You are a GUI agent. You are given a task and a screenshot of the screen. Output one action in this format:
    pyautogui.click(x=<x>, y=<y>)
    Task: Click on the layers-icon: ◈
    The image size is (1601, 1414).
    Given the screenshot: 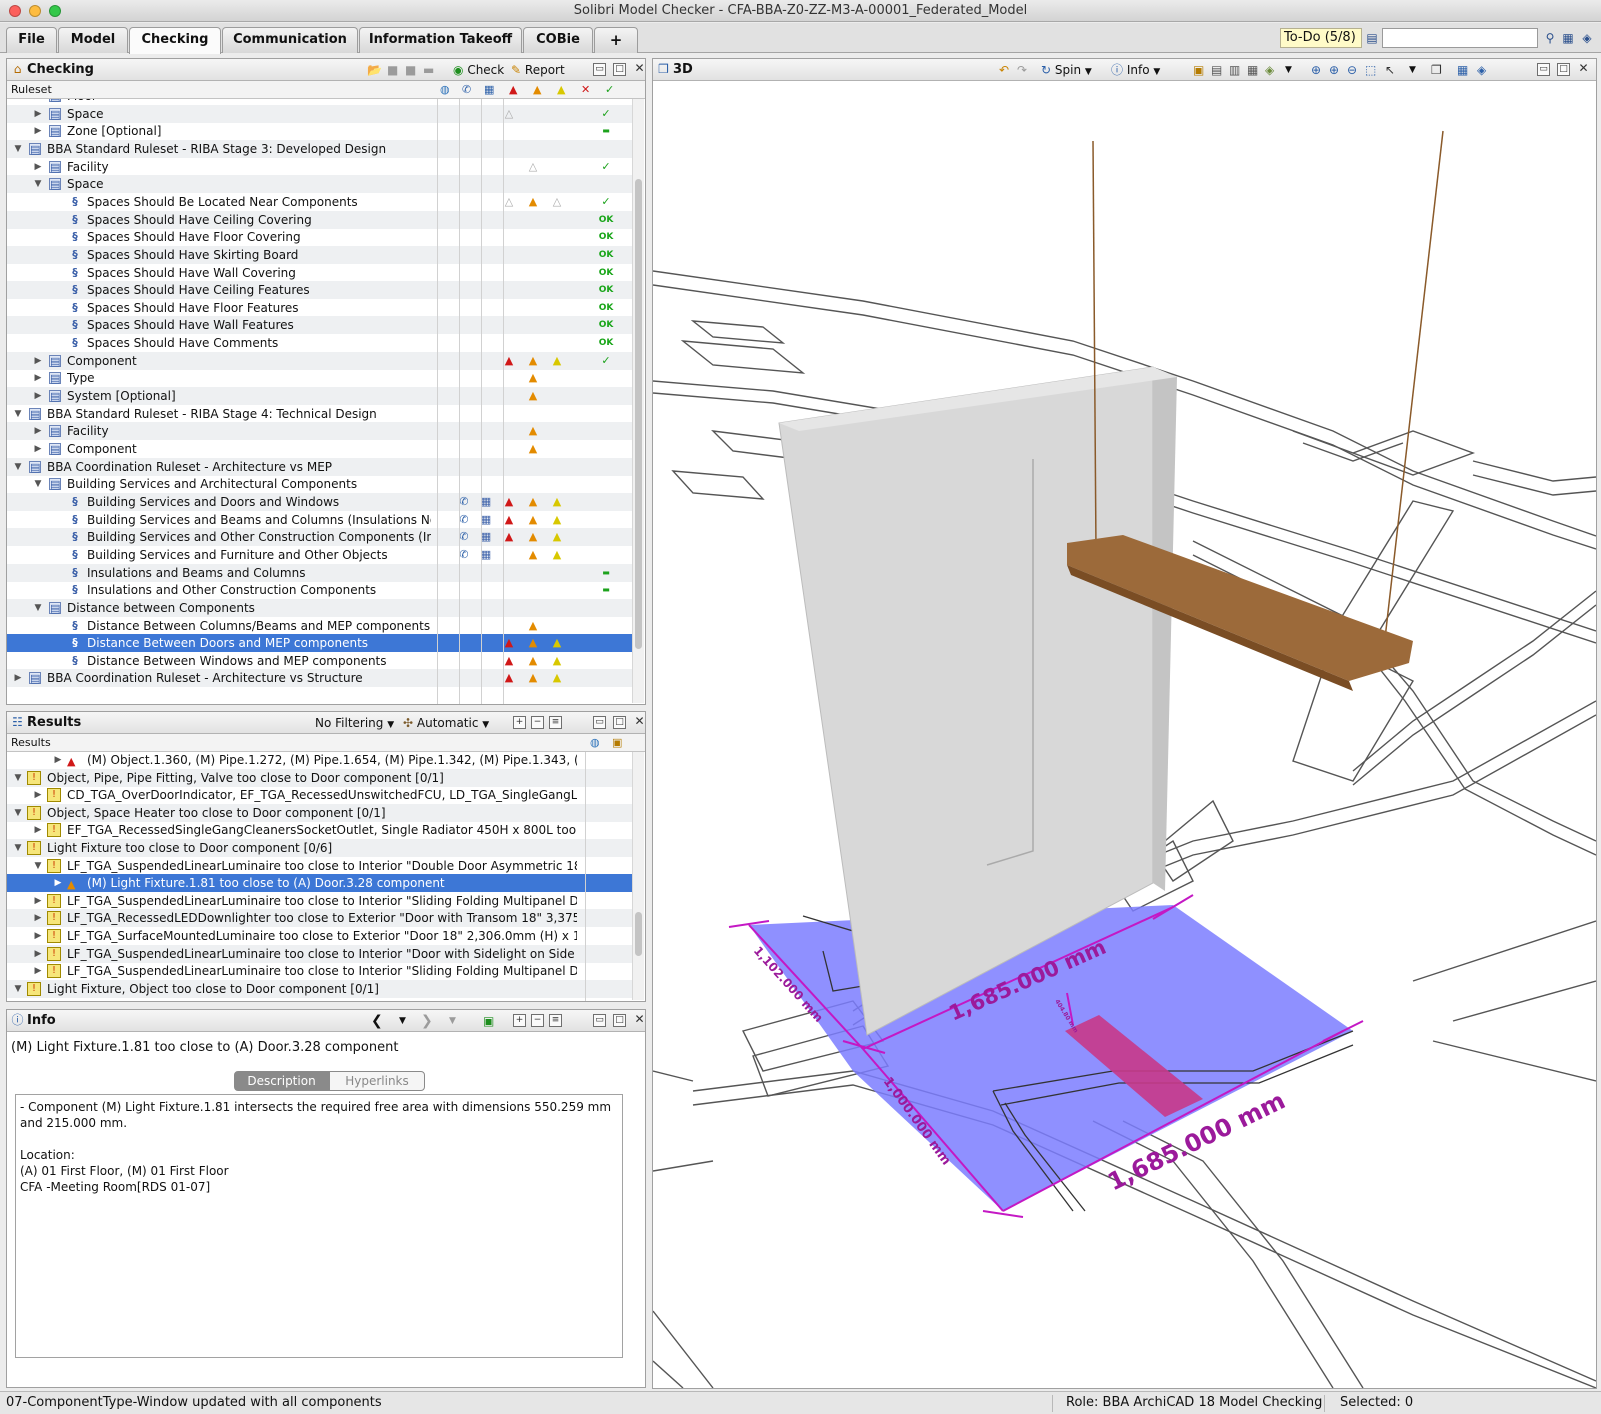 What is the action you would take?
    pyautogui.click(x=1481, y=70)
    